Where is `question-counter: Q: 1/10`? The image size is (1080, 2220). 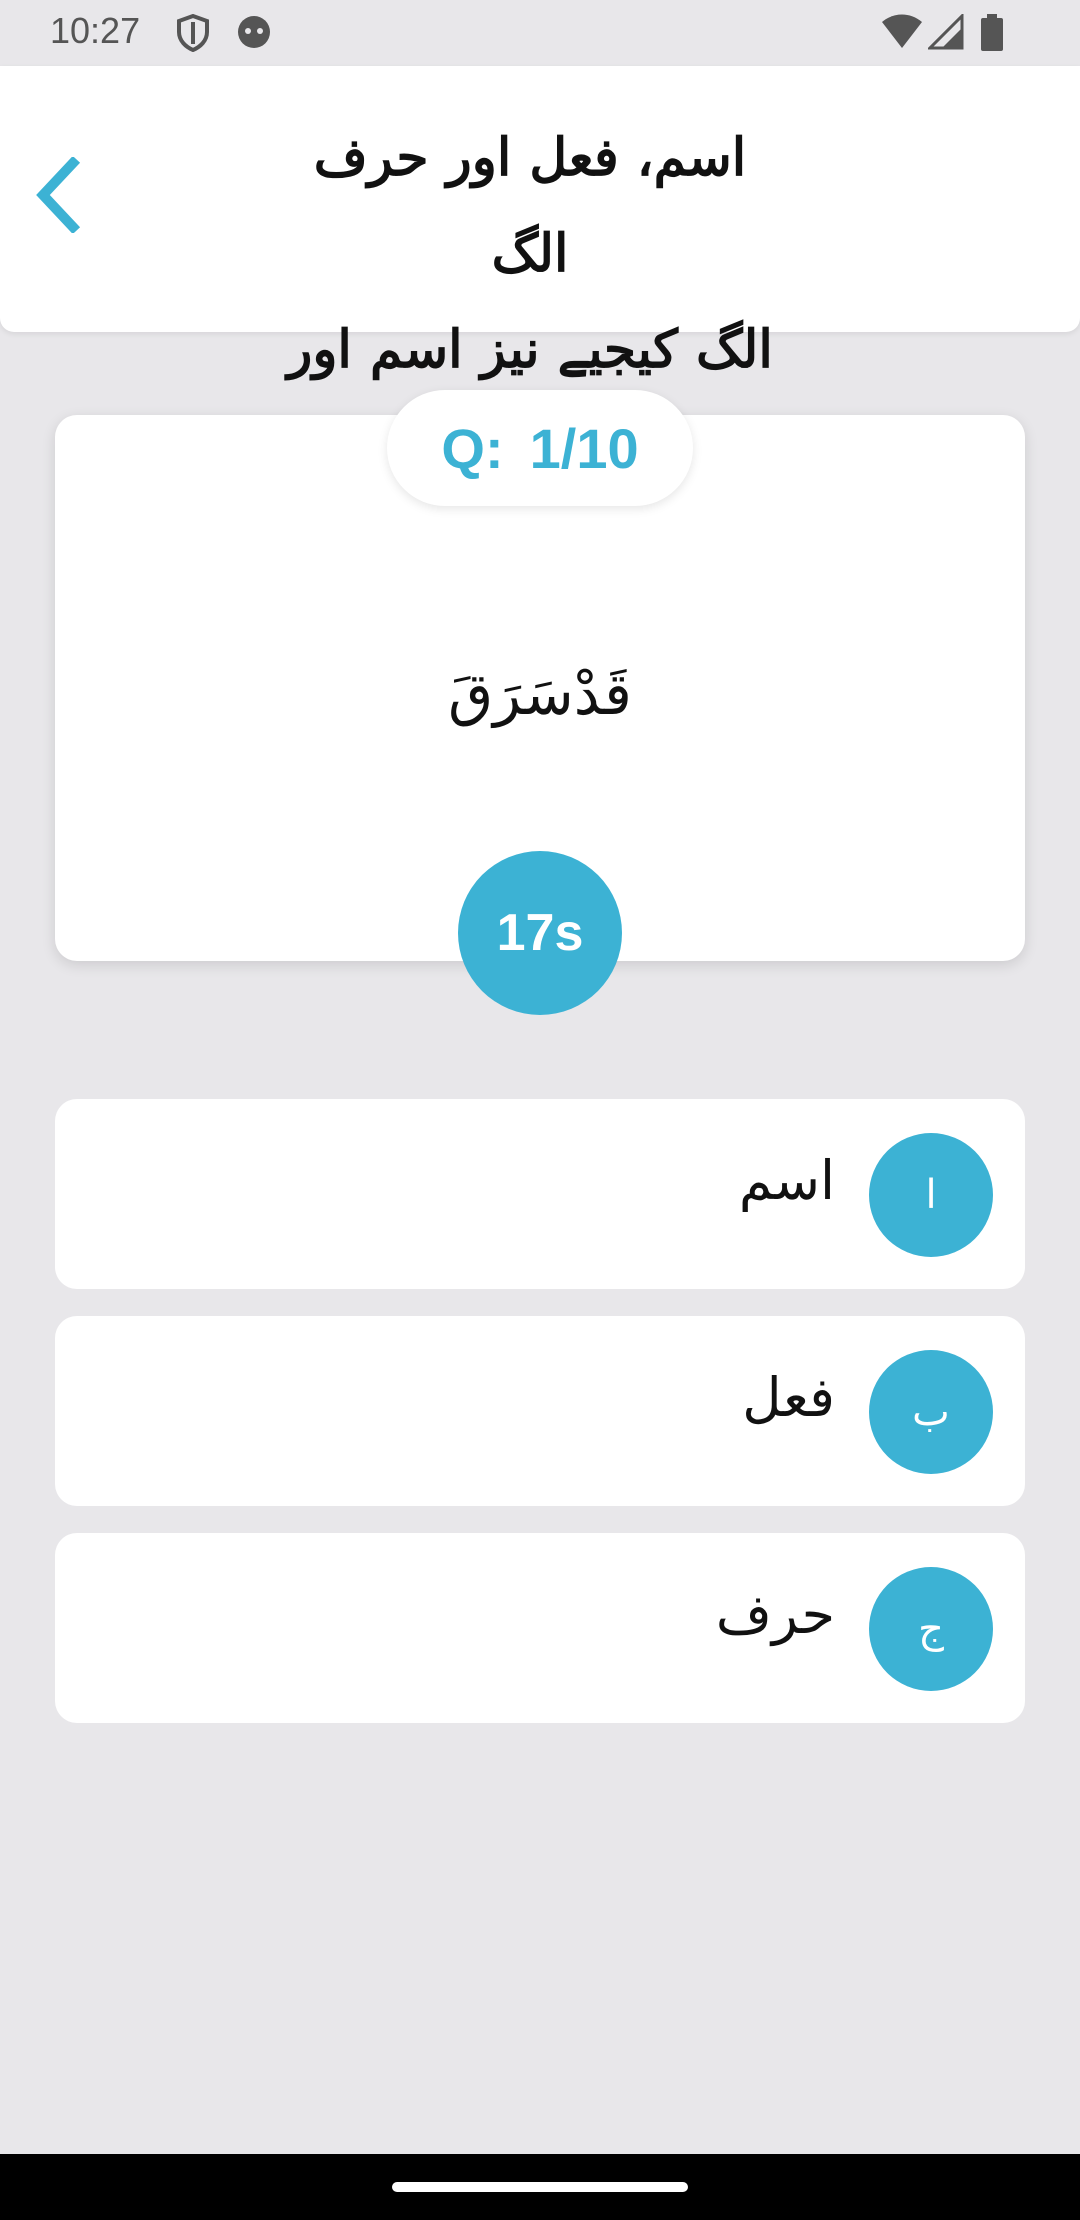 question-counter: Q: 1/10 is located at coordinates (540, 448).